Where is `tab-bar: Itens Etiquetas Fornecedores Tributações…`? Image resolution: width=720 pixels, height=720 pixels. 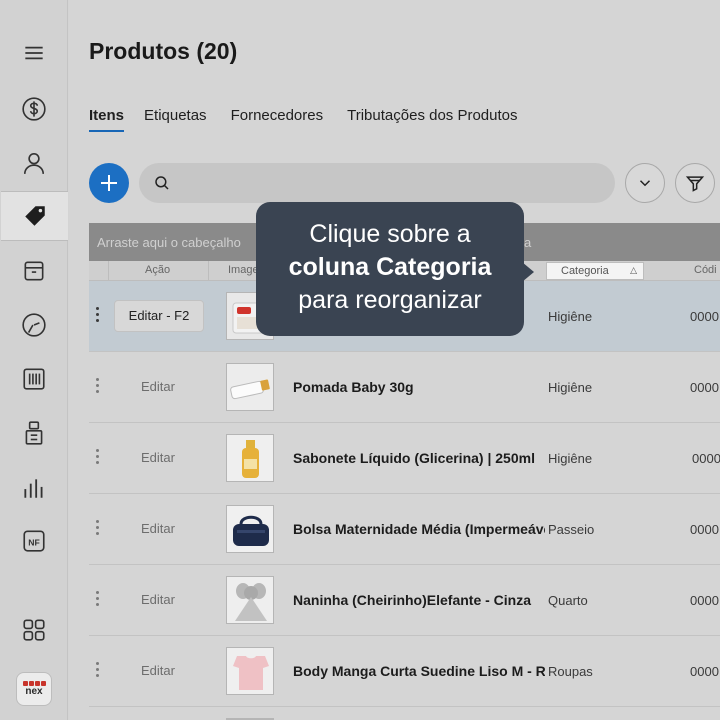
tab-bar: Itens Etiquetas Fornecedores Tributações… is located at coordinates (315, 119).